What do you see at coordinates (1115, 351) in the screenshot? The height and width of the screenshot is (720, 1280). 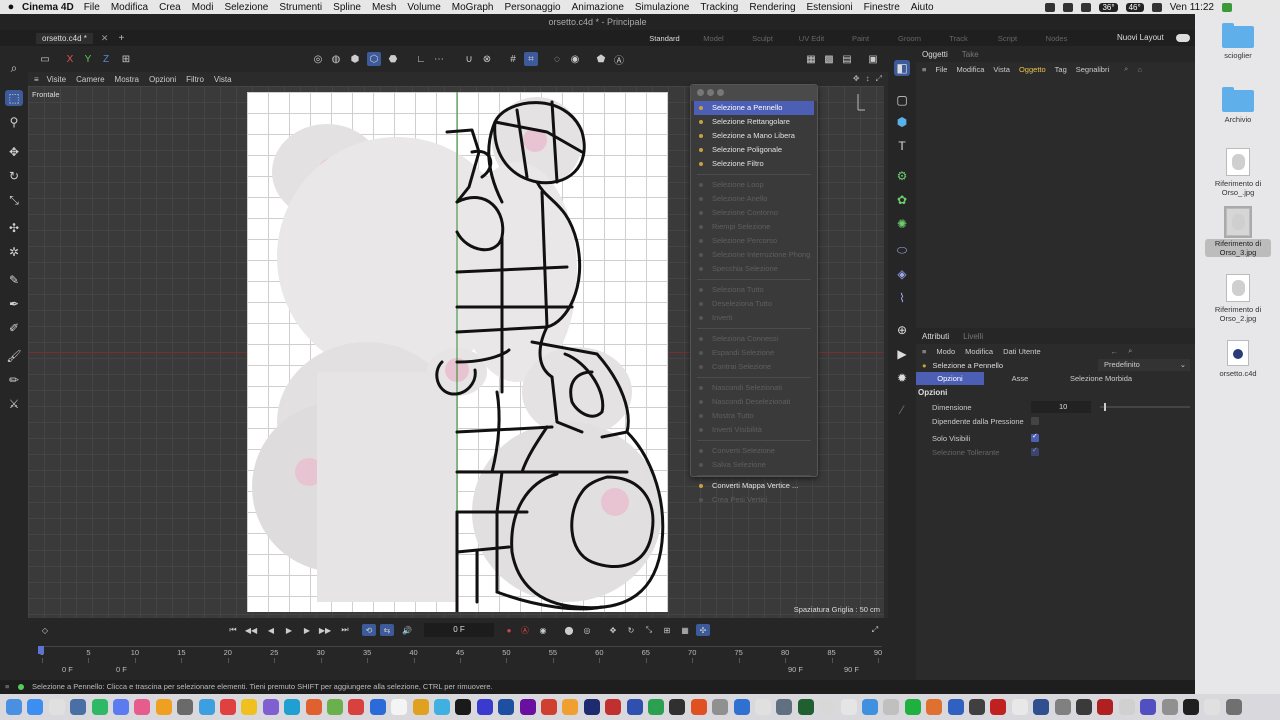 I see `back-arrow-icon: ←` at bounding box center [1115, 351].